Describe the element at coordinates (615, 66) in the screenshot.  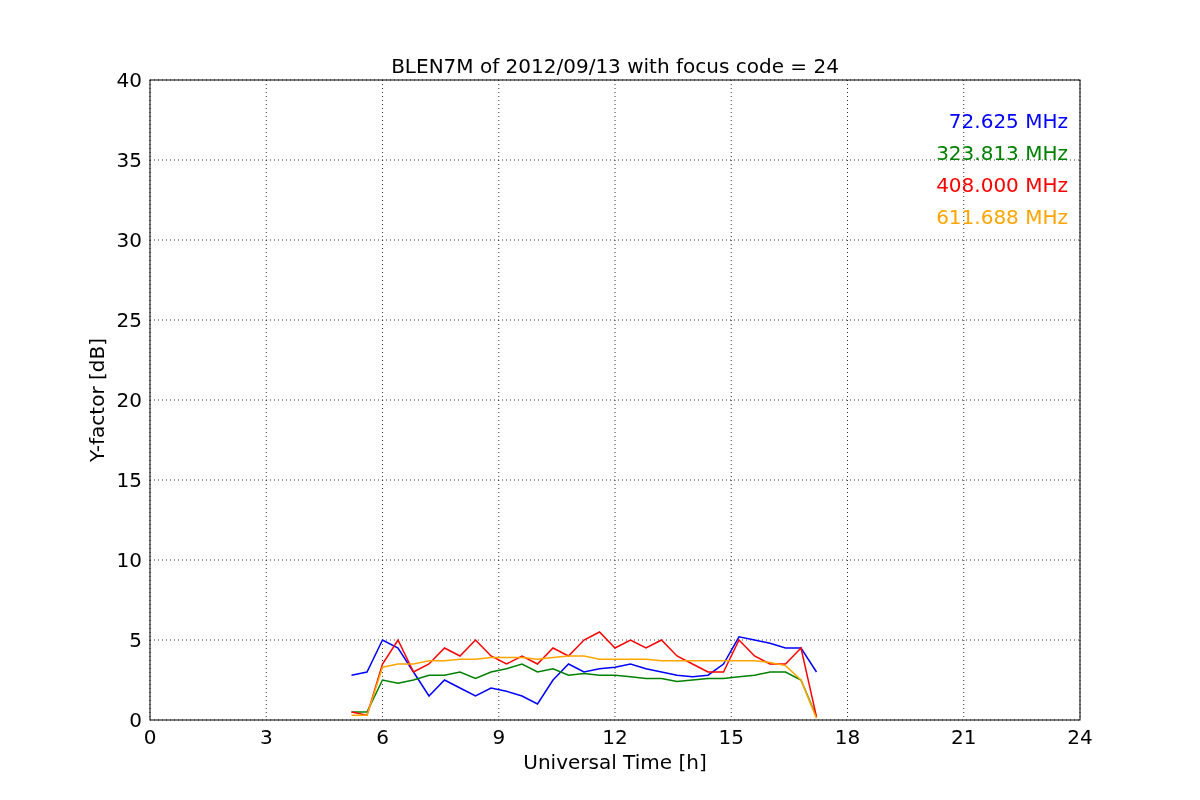
I see `chart-title: BLEN7M of 2012/09/13 with focus code = 24` at that location.